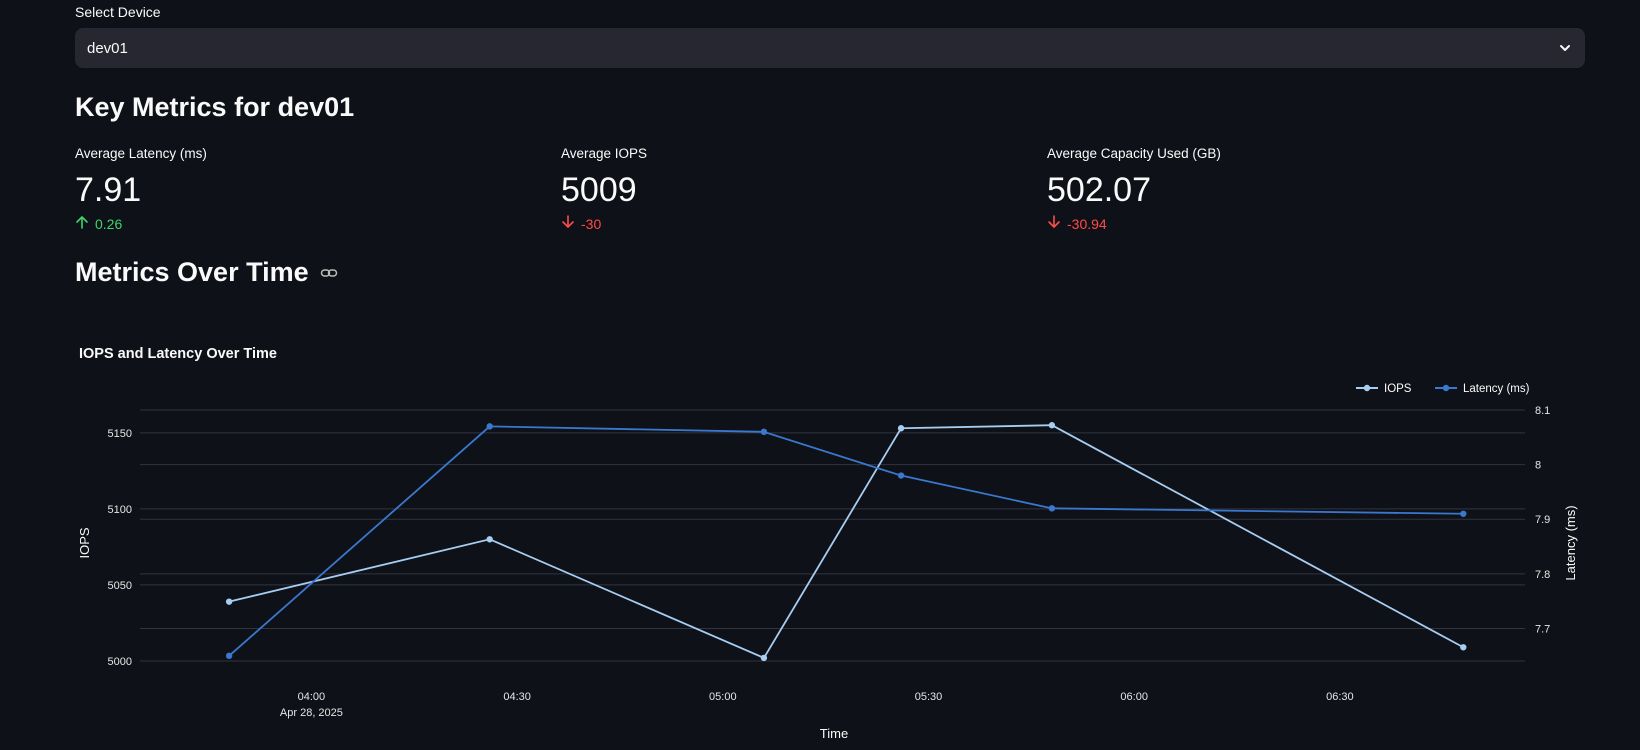 This screenshot has height=750, width=1640. Describe the element at coordinates (1542, 629) in the screenshot. I see `y2-tick-label: 7.7` at that location.